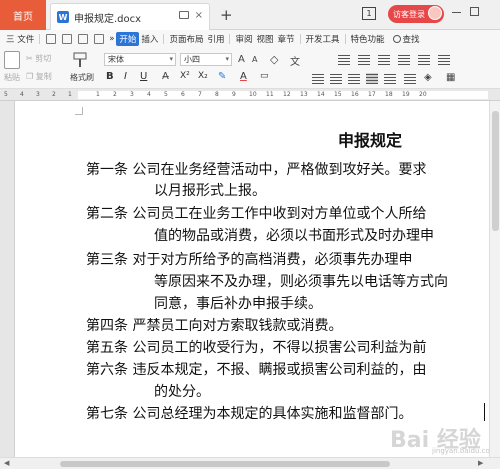 The image size is (500, 469). What do you see at coordinates (323, 39) in the screenshot?
I see `tab-developer: 开发工具` at bounding box center [323, 39].